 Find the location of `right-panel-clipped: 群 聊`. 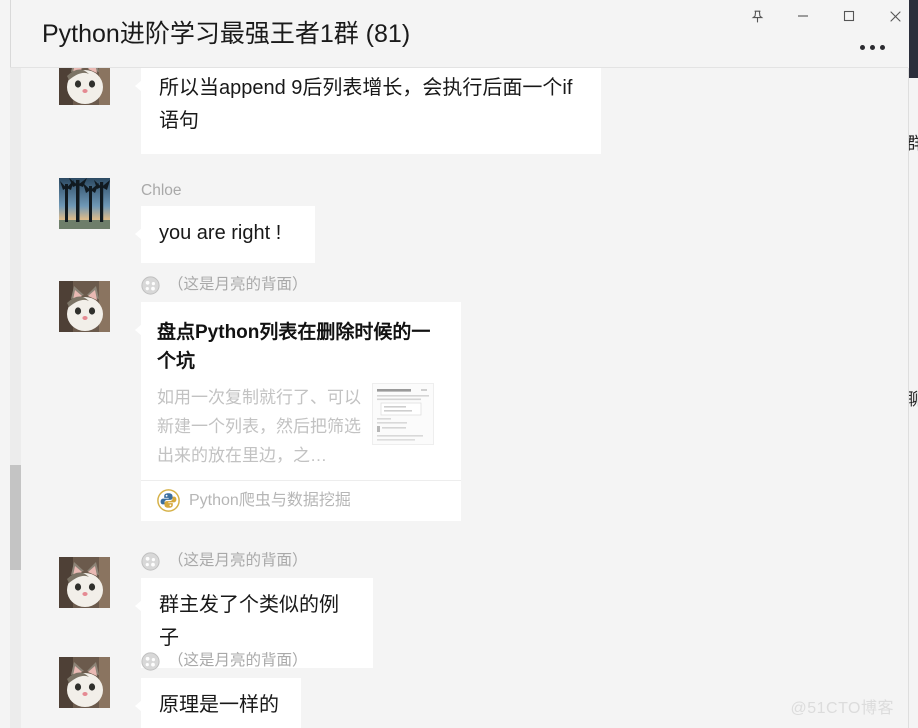

right-panel-clipped: 群 聊 is located at coordinates (913, 398).